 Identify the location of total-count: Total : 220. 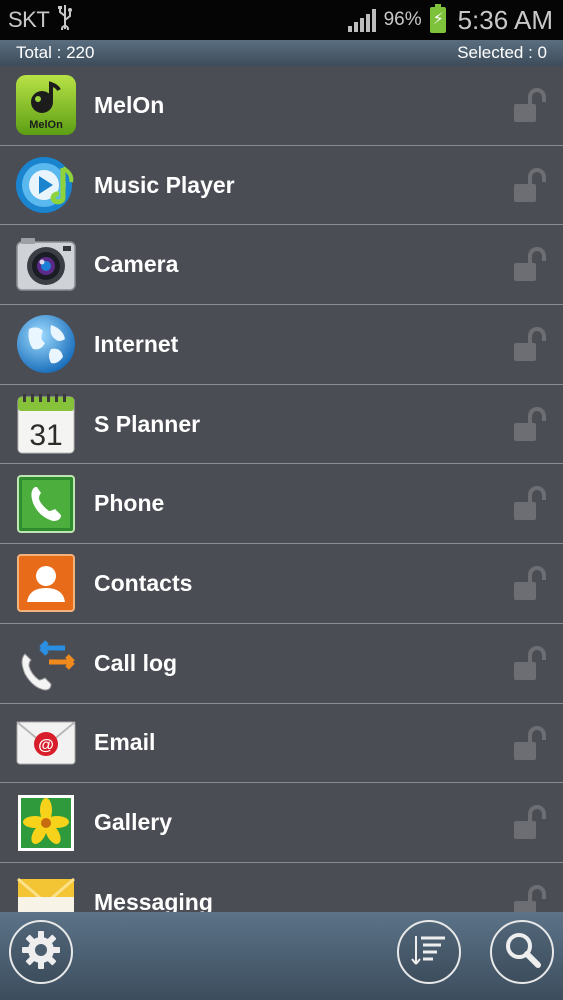
(55, 52).